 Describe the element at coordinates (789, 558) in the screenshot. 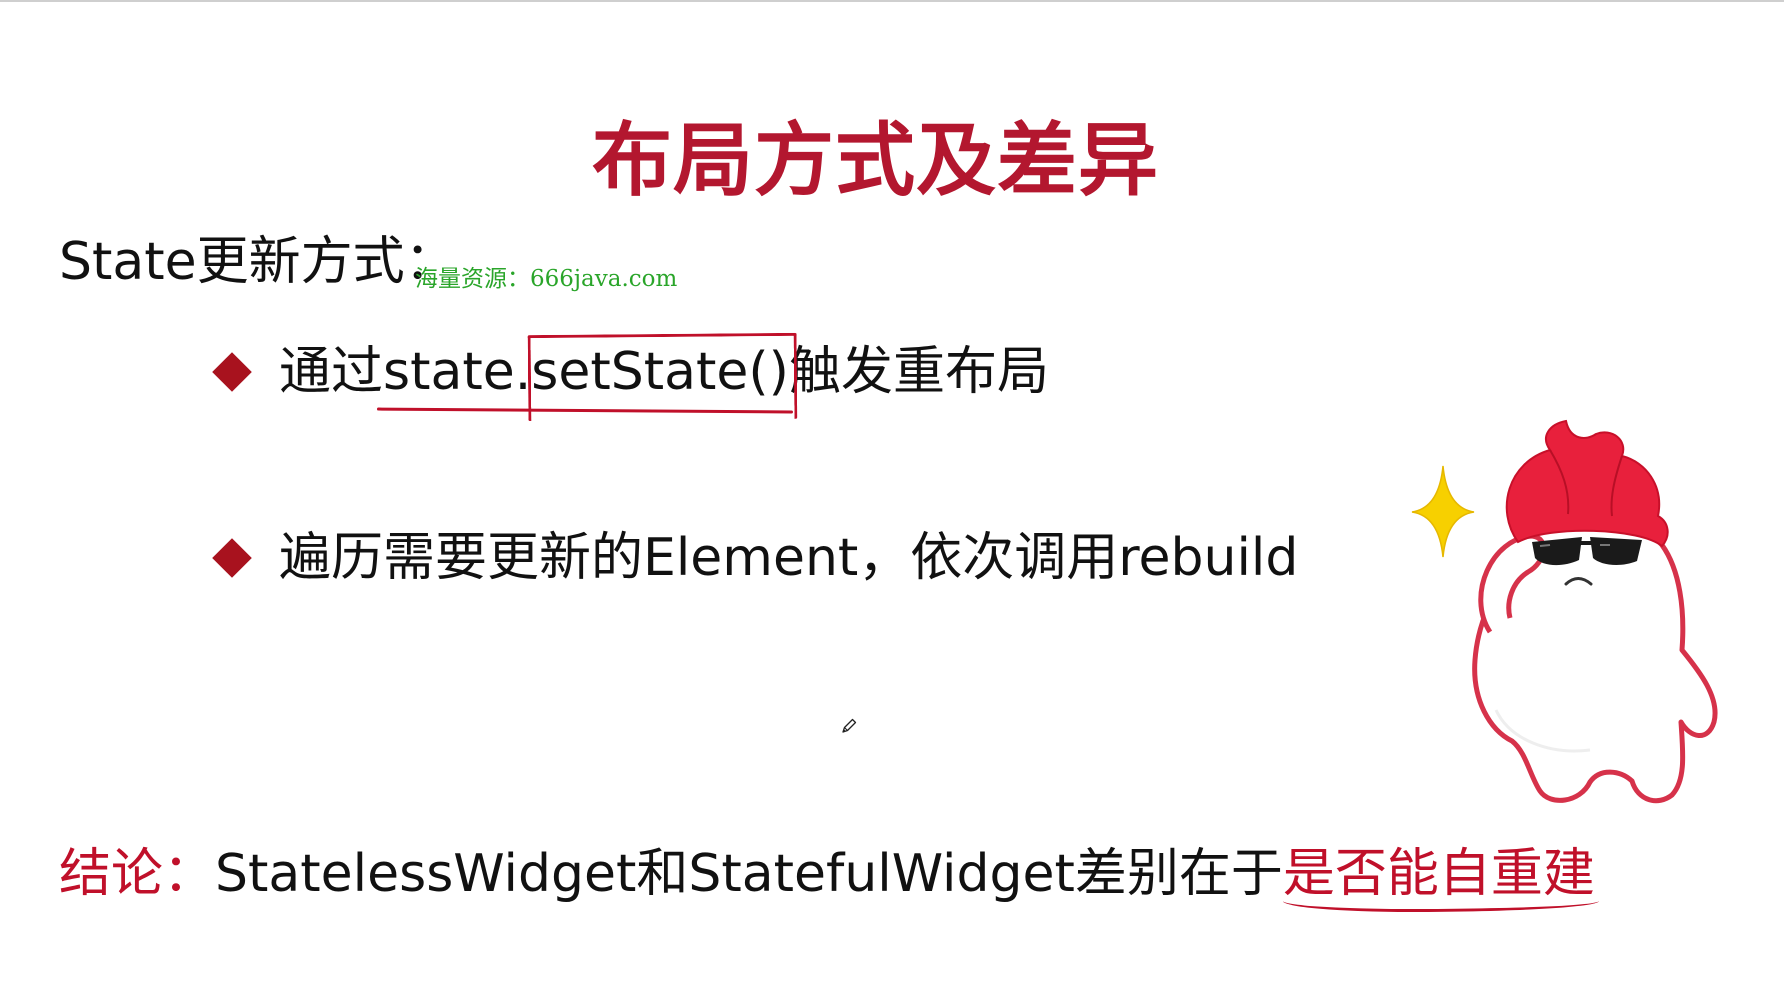

I see `bullet-text: 遍历需要更新的Element，依次调用rebuild` at that location.